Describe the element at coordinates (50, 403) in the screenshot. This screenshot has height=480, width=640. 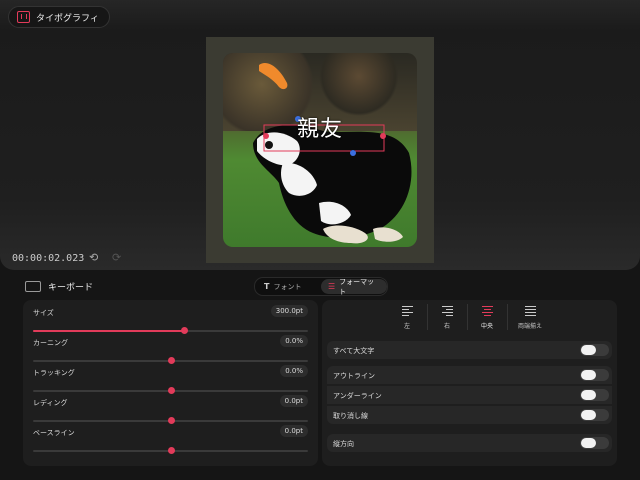
I see `slider-label: レディング` at that location.